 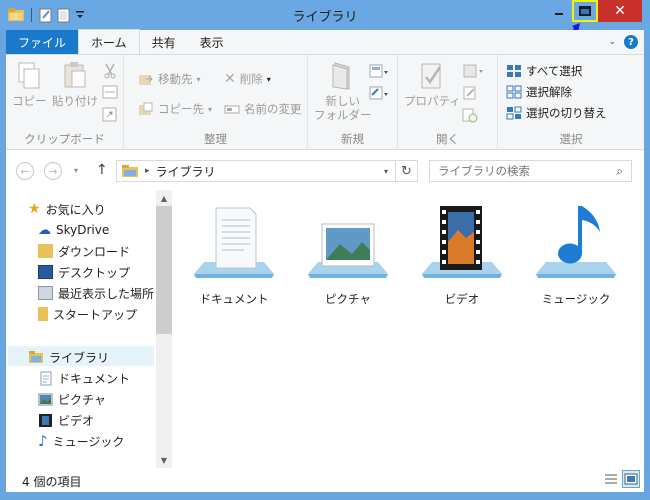 What do you see at coordinates (348, 254) in the screenshot?
I see `library-item-pictures: ピクチャ` at bounding box center [348, 254].